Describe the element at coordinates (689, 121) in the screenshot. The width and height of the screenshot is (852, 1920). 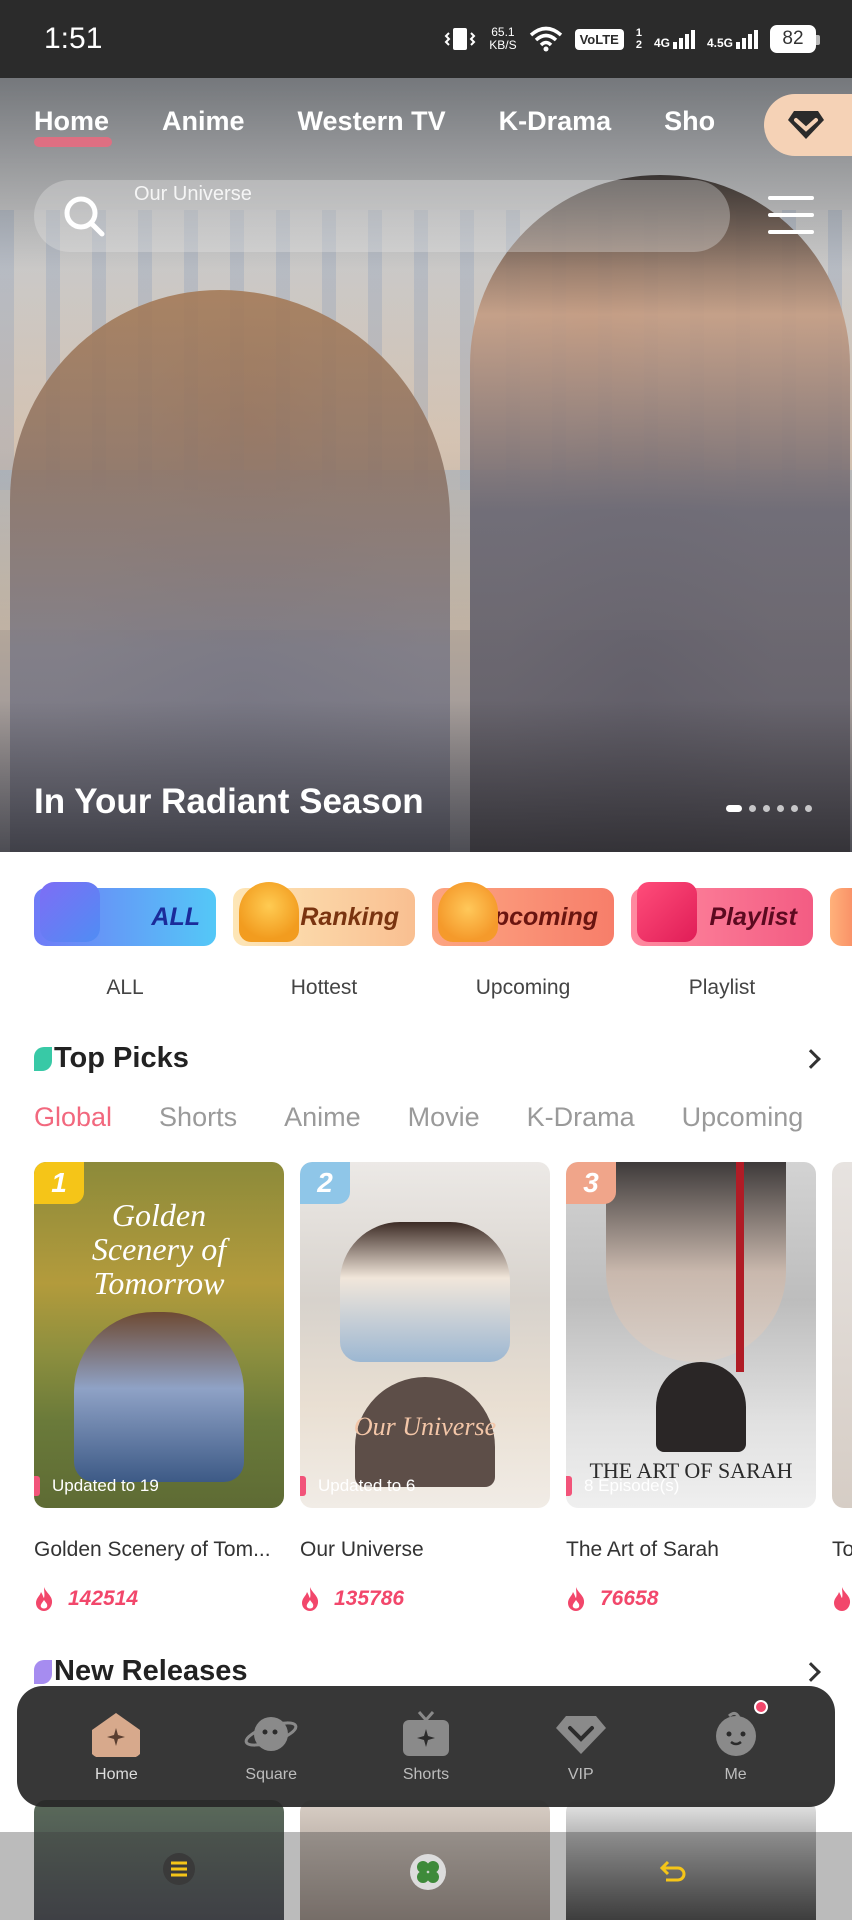
I see `tab-shows: Sho` at that location.